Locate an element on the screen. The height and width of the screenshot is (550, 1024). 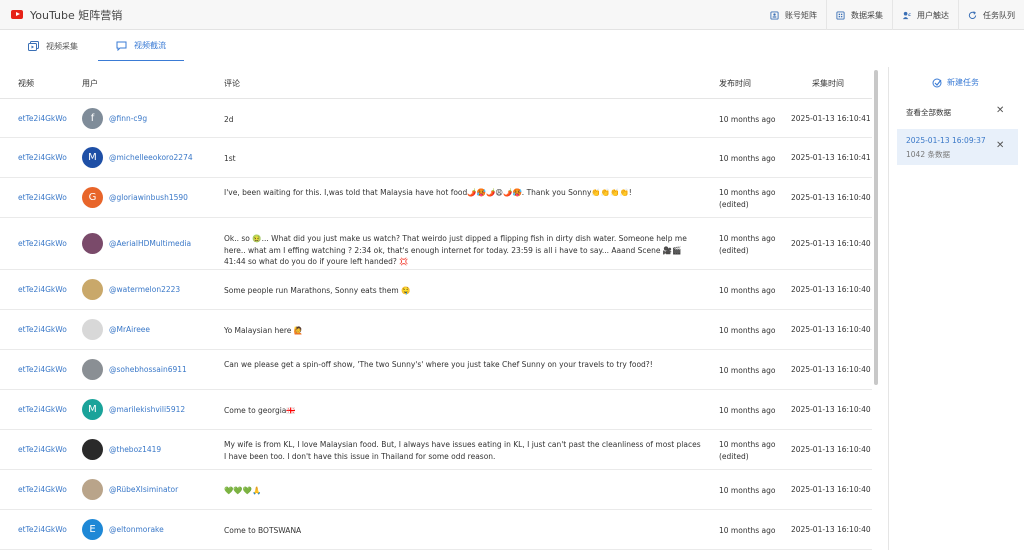
comment-text: 1st is located at coordinates (230, 158).